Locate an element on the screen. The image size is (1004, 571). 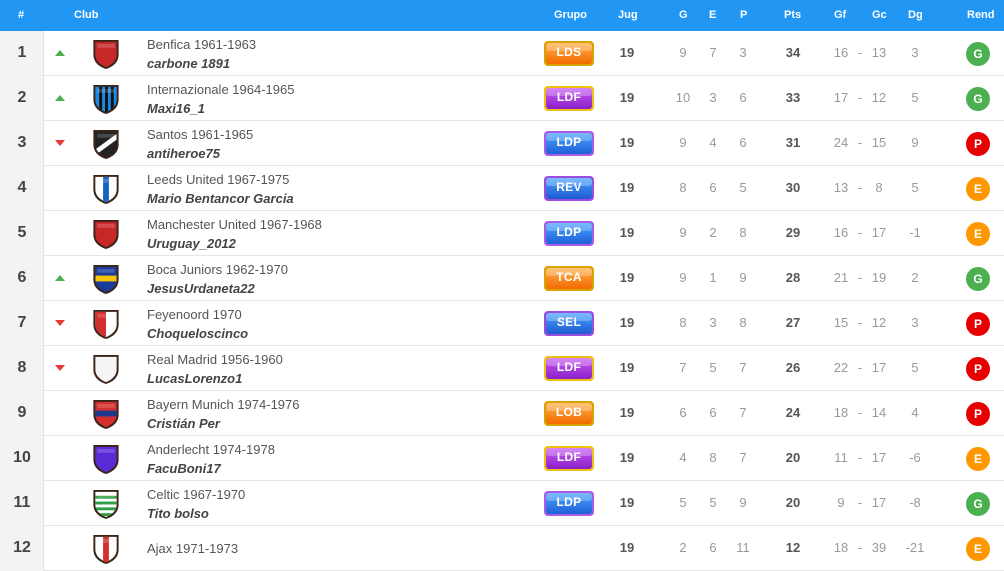
club-owner-username: Tito bolso is located at coordinates (178, 513).